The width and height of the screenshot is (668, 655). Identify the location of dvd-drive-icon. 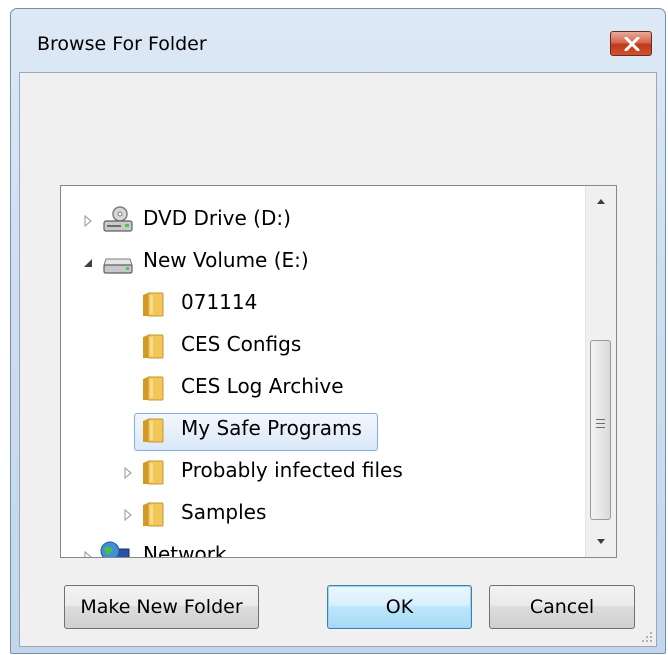
(118, 219).